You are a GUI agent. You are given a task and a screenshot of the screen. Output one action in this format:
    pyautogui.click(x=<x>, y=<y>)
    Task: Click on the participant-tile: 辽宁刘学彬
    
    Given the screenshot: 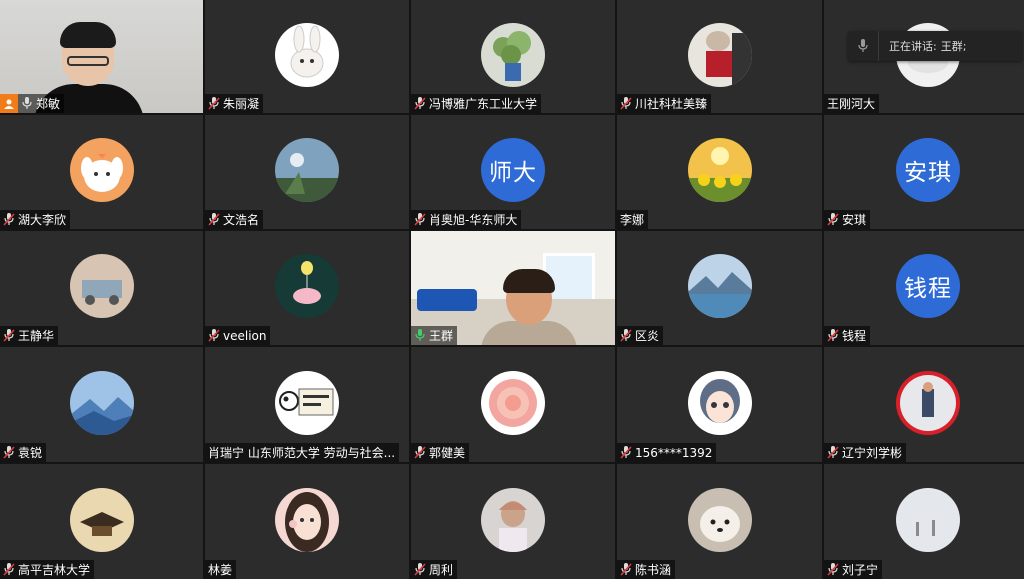 What is the action you would take?
    pyautogui.click(x=924, y=404)
    